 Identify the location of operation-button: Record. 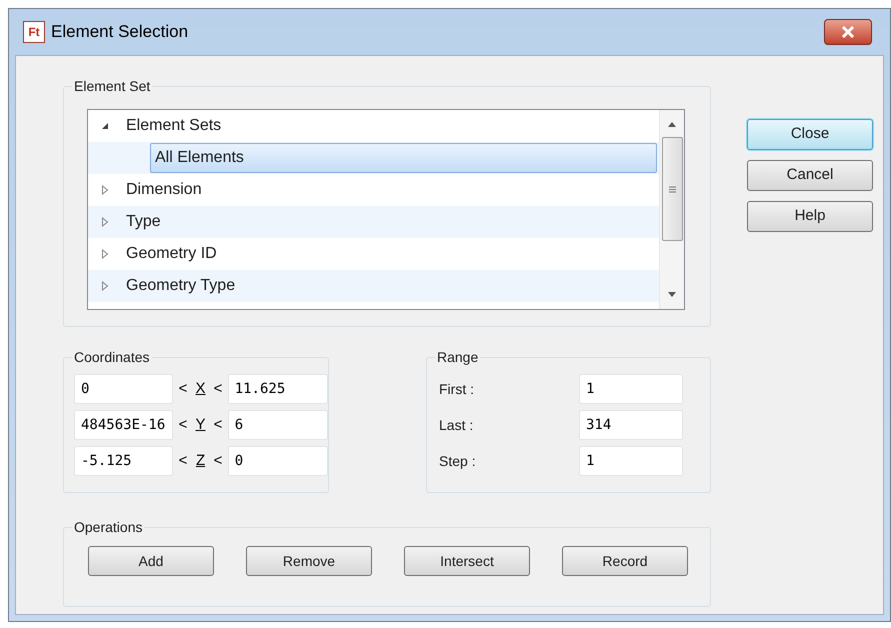
(625, 561).